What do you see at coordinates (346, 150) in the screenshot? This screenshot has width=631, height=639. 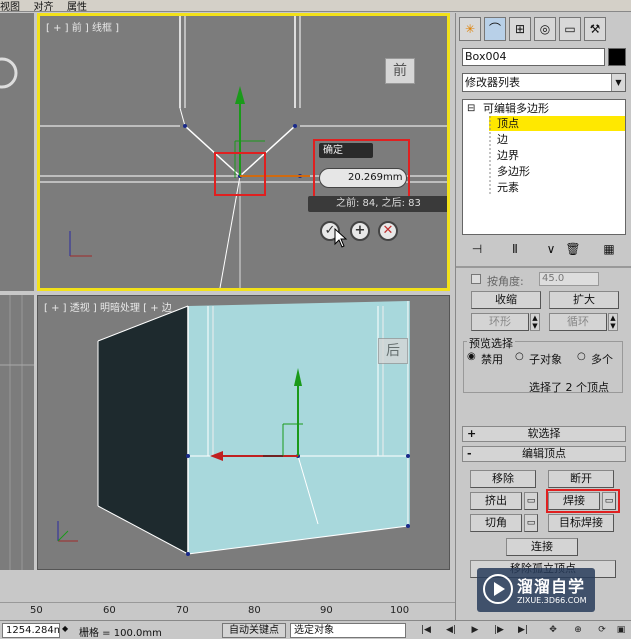 I see `weld-caddy-title: 确定` at bounding box center [346, 150].